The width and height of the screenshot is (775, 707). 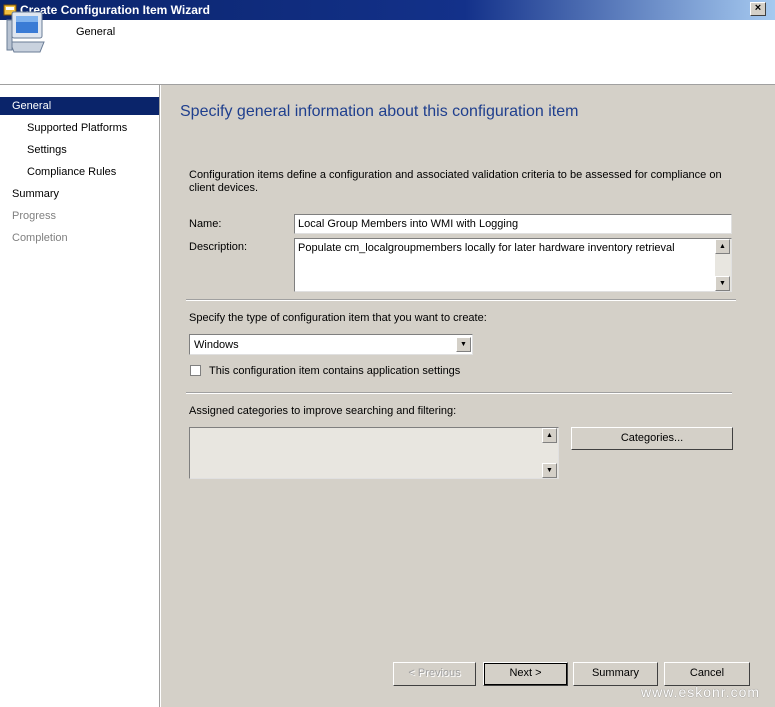 What do you see at coordinates (218, 247) in the screenshot?
I see `description-label: Description:` at bounding box center [218, 247].